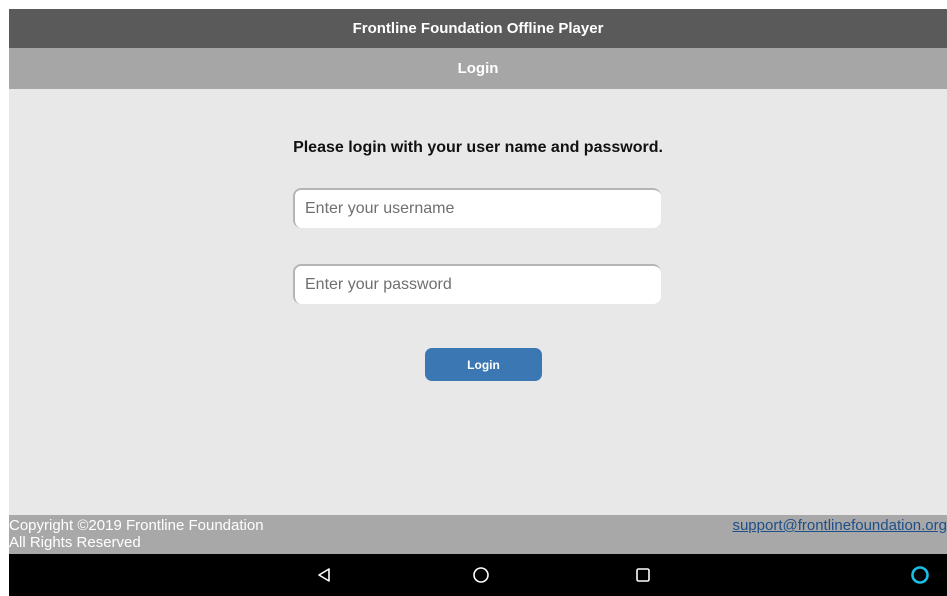 This screenshot has height=596, width=947. I want to click on copyright-line: Copyright ©2019 Frontline Foundation, so click(136, 525).